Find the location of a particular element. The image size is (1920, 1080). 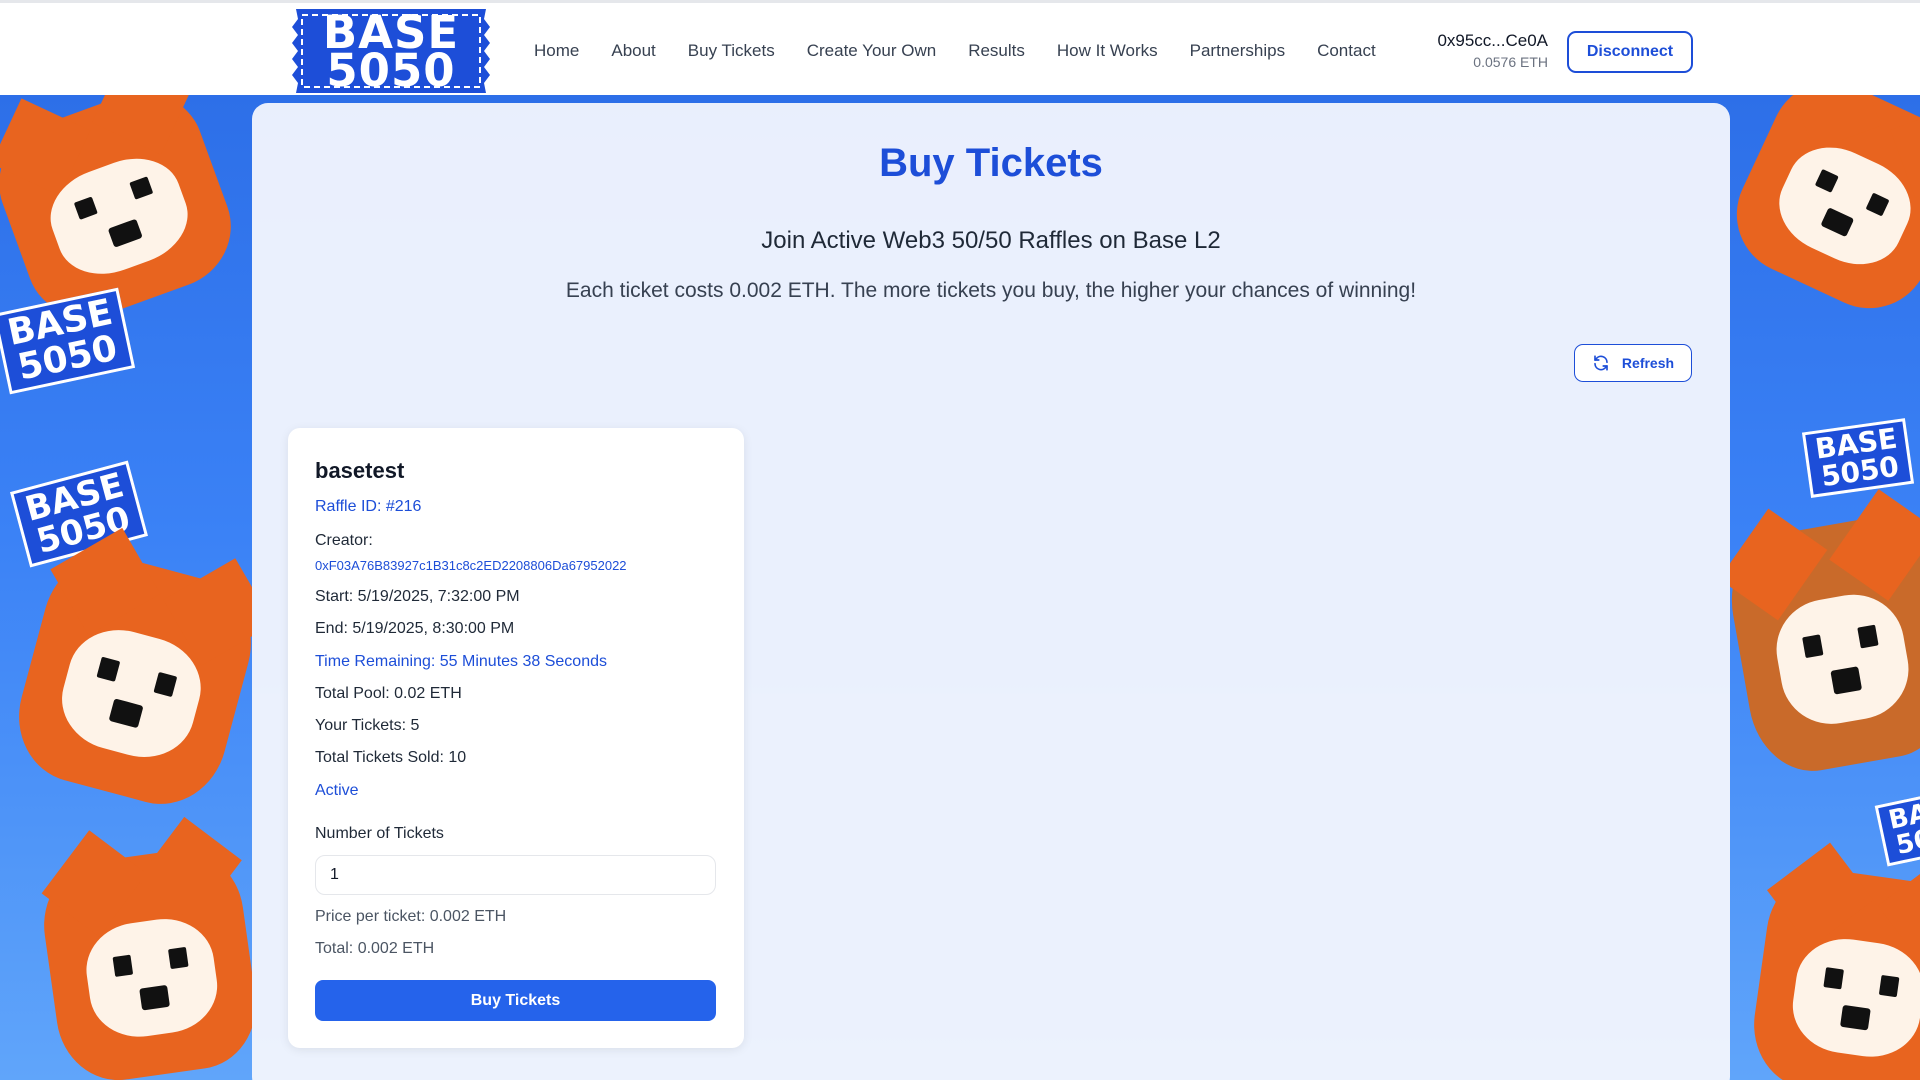

raffle-name: basetest is located at coordinates (360, 470).